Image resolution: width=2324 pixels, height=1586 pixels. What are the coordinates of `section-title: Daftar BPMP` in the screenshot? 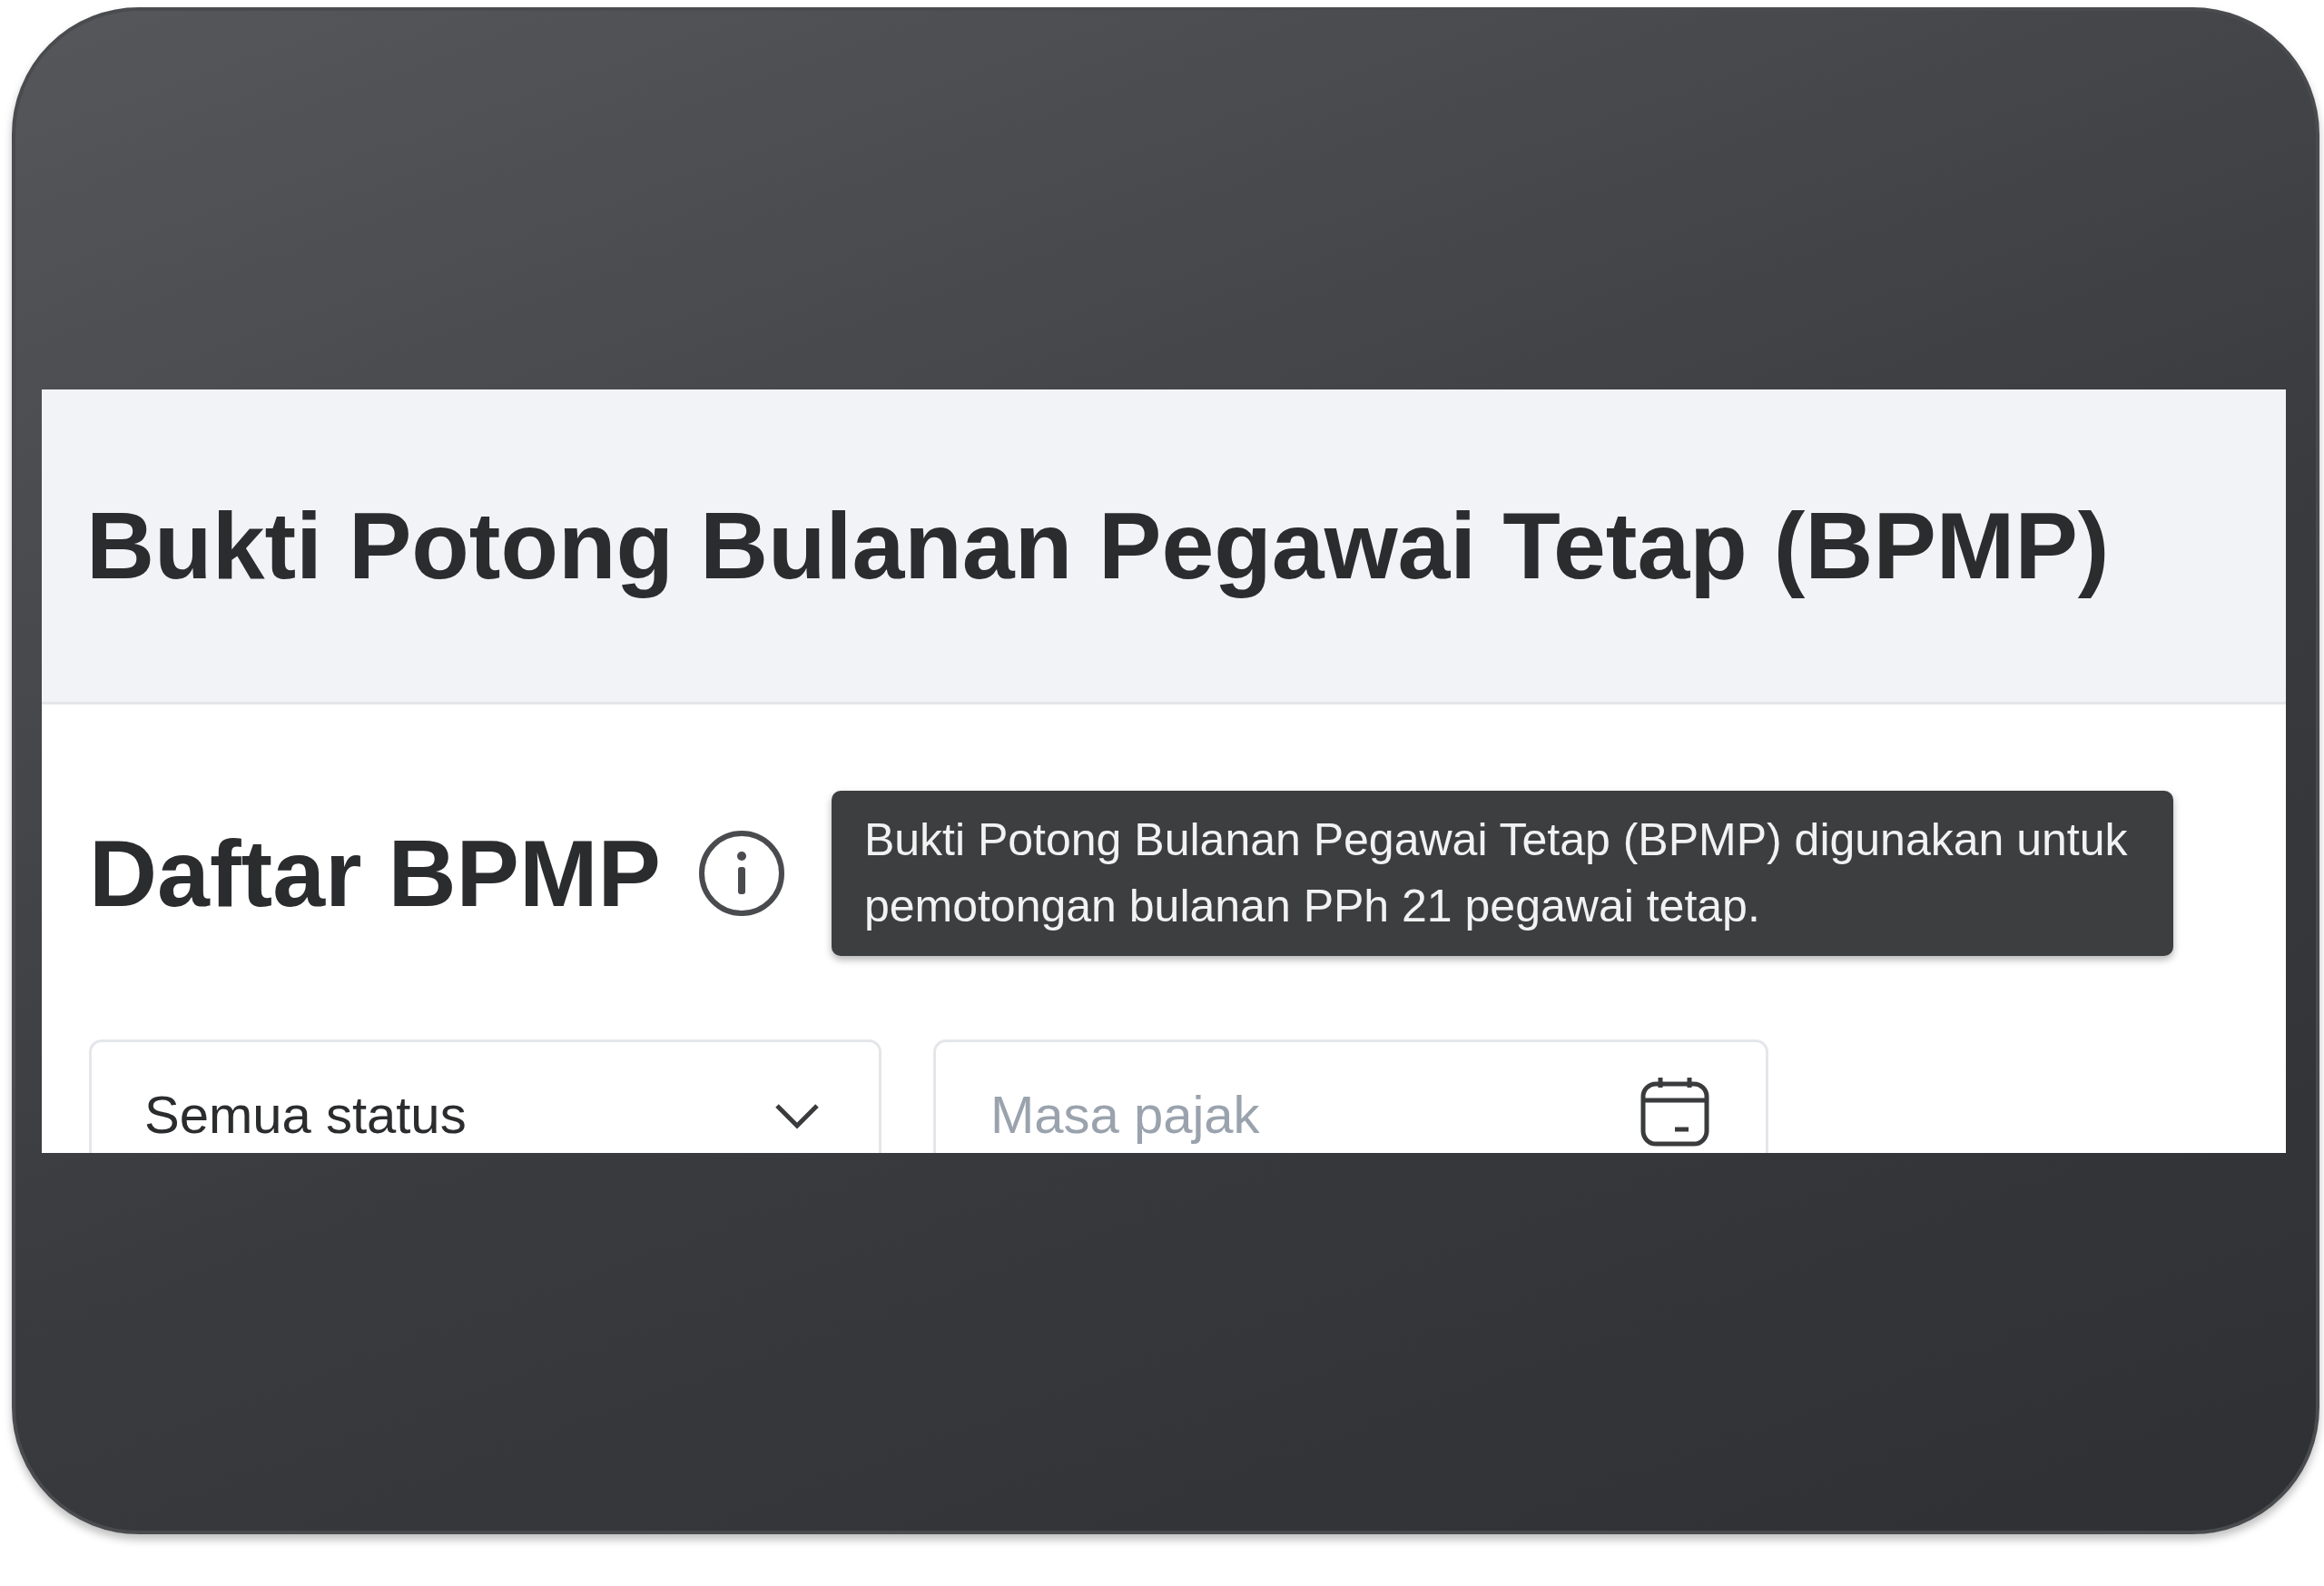 It's located at (375, 874).